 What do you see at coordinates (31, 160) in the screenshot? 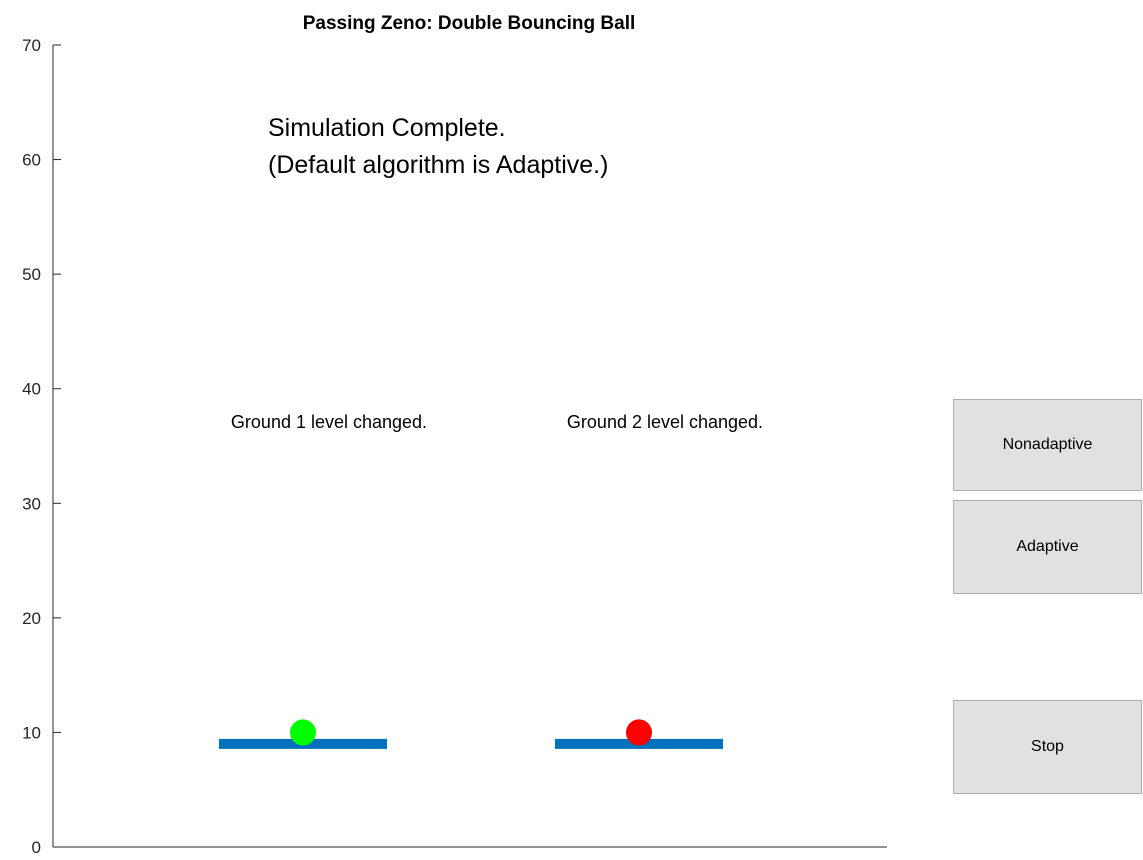
I see `y-tick-label: 60` at bounding box center [31, 160].